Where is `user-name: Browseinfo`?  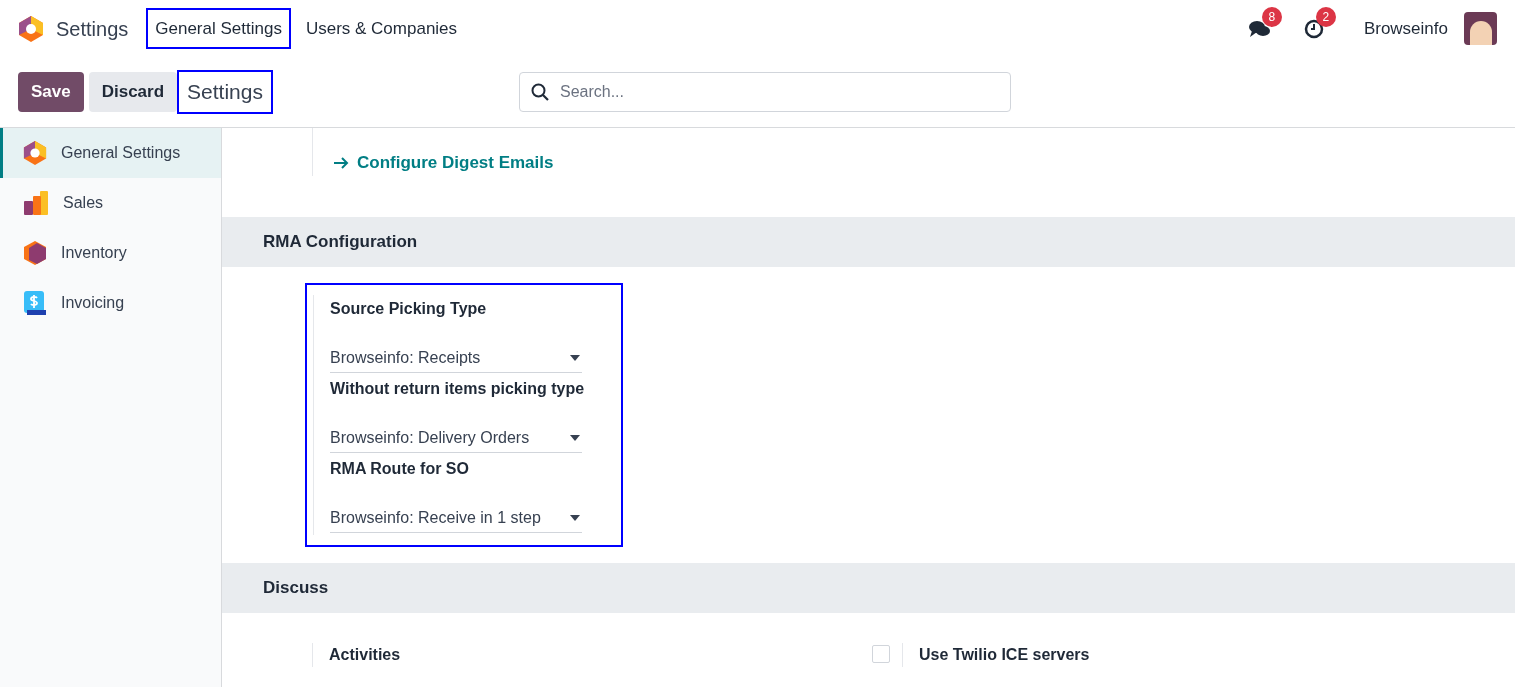
user-name: Browseinfo is located at coordinates (1405, 28).